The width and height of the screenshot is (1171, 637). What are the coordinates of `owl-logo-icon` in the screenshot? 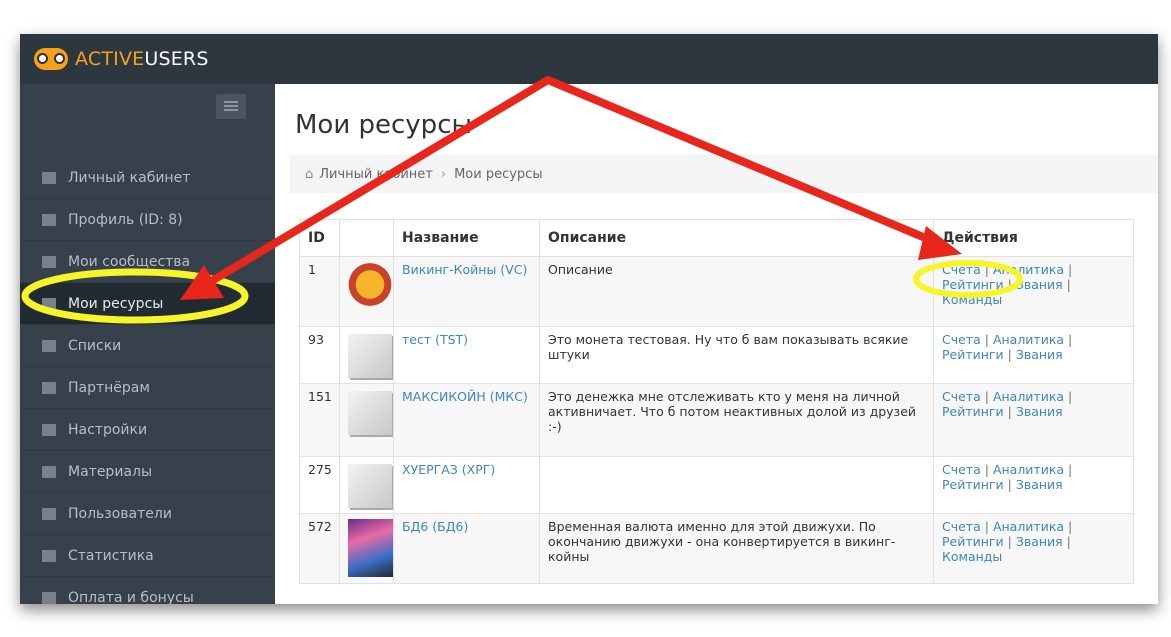 It's located at (51, 59).